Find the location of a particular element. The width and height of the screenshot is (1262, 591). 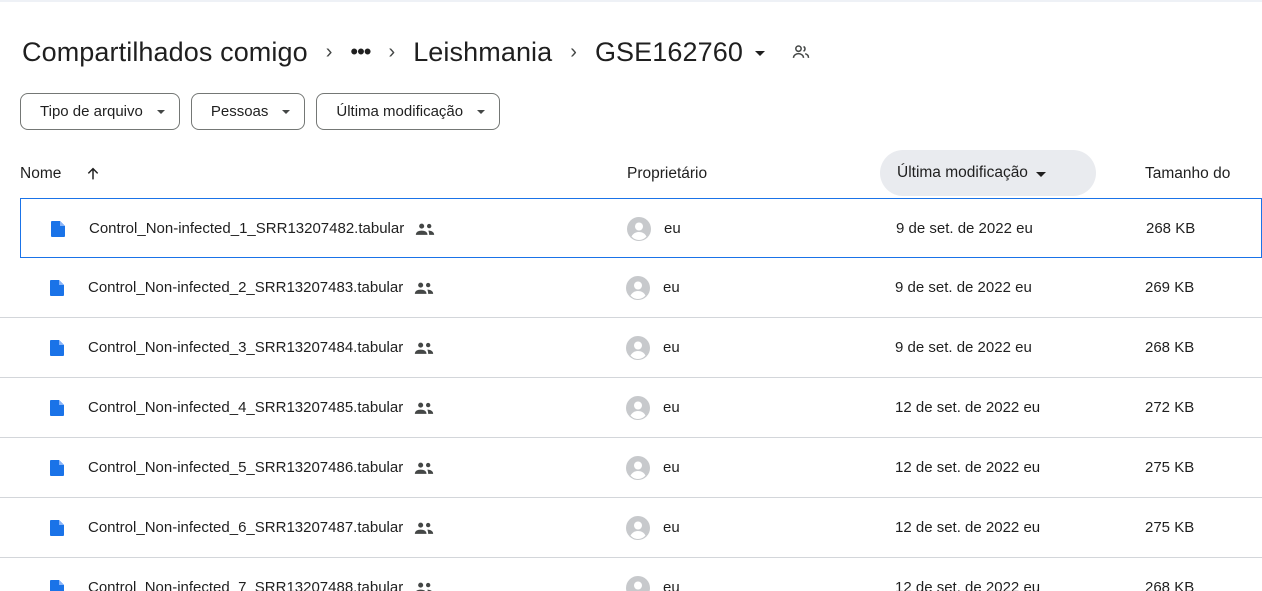

column-label: Última modificação is located at coordinates (962, 172).